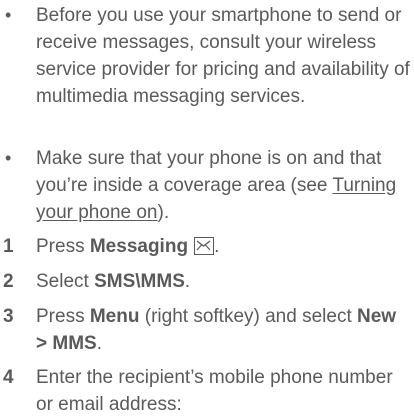 The image size is (414, 418). What do you see at coordinates (139, 281) in the screenshot?
I see `sms-mms-label: SMS\MMS` at bounding box center [139, 281].